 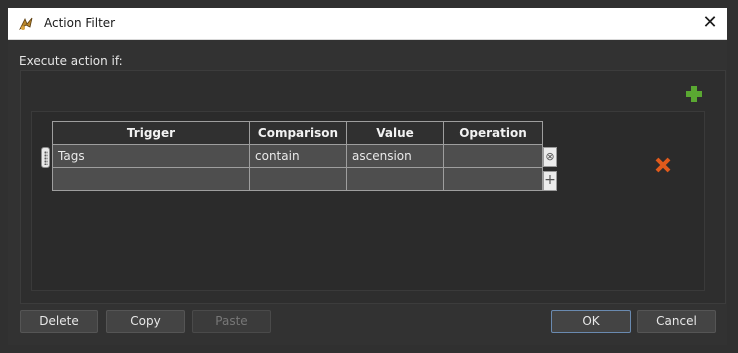 I want to click on add-rule-icon, so click(x=694, y=94).